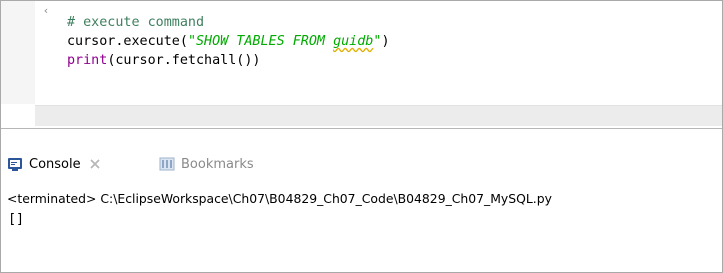 The image size is (723, 273). Describe the element at coordinates (167, 164) in the screenshot. I see `bookmarks-icon` at that location.